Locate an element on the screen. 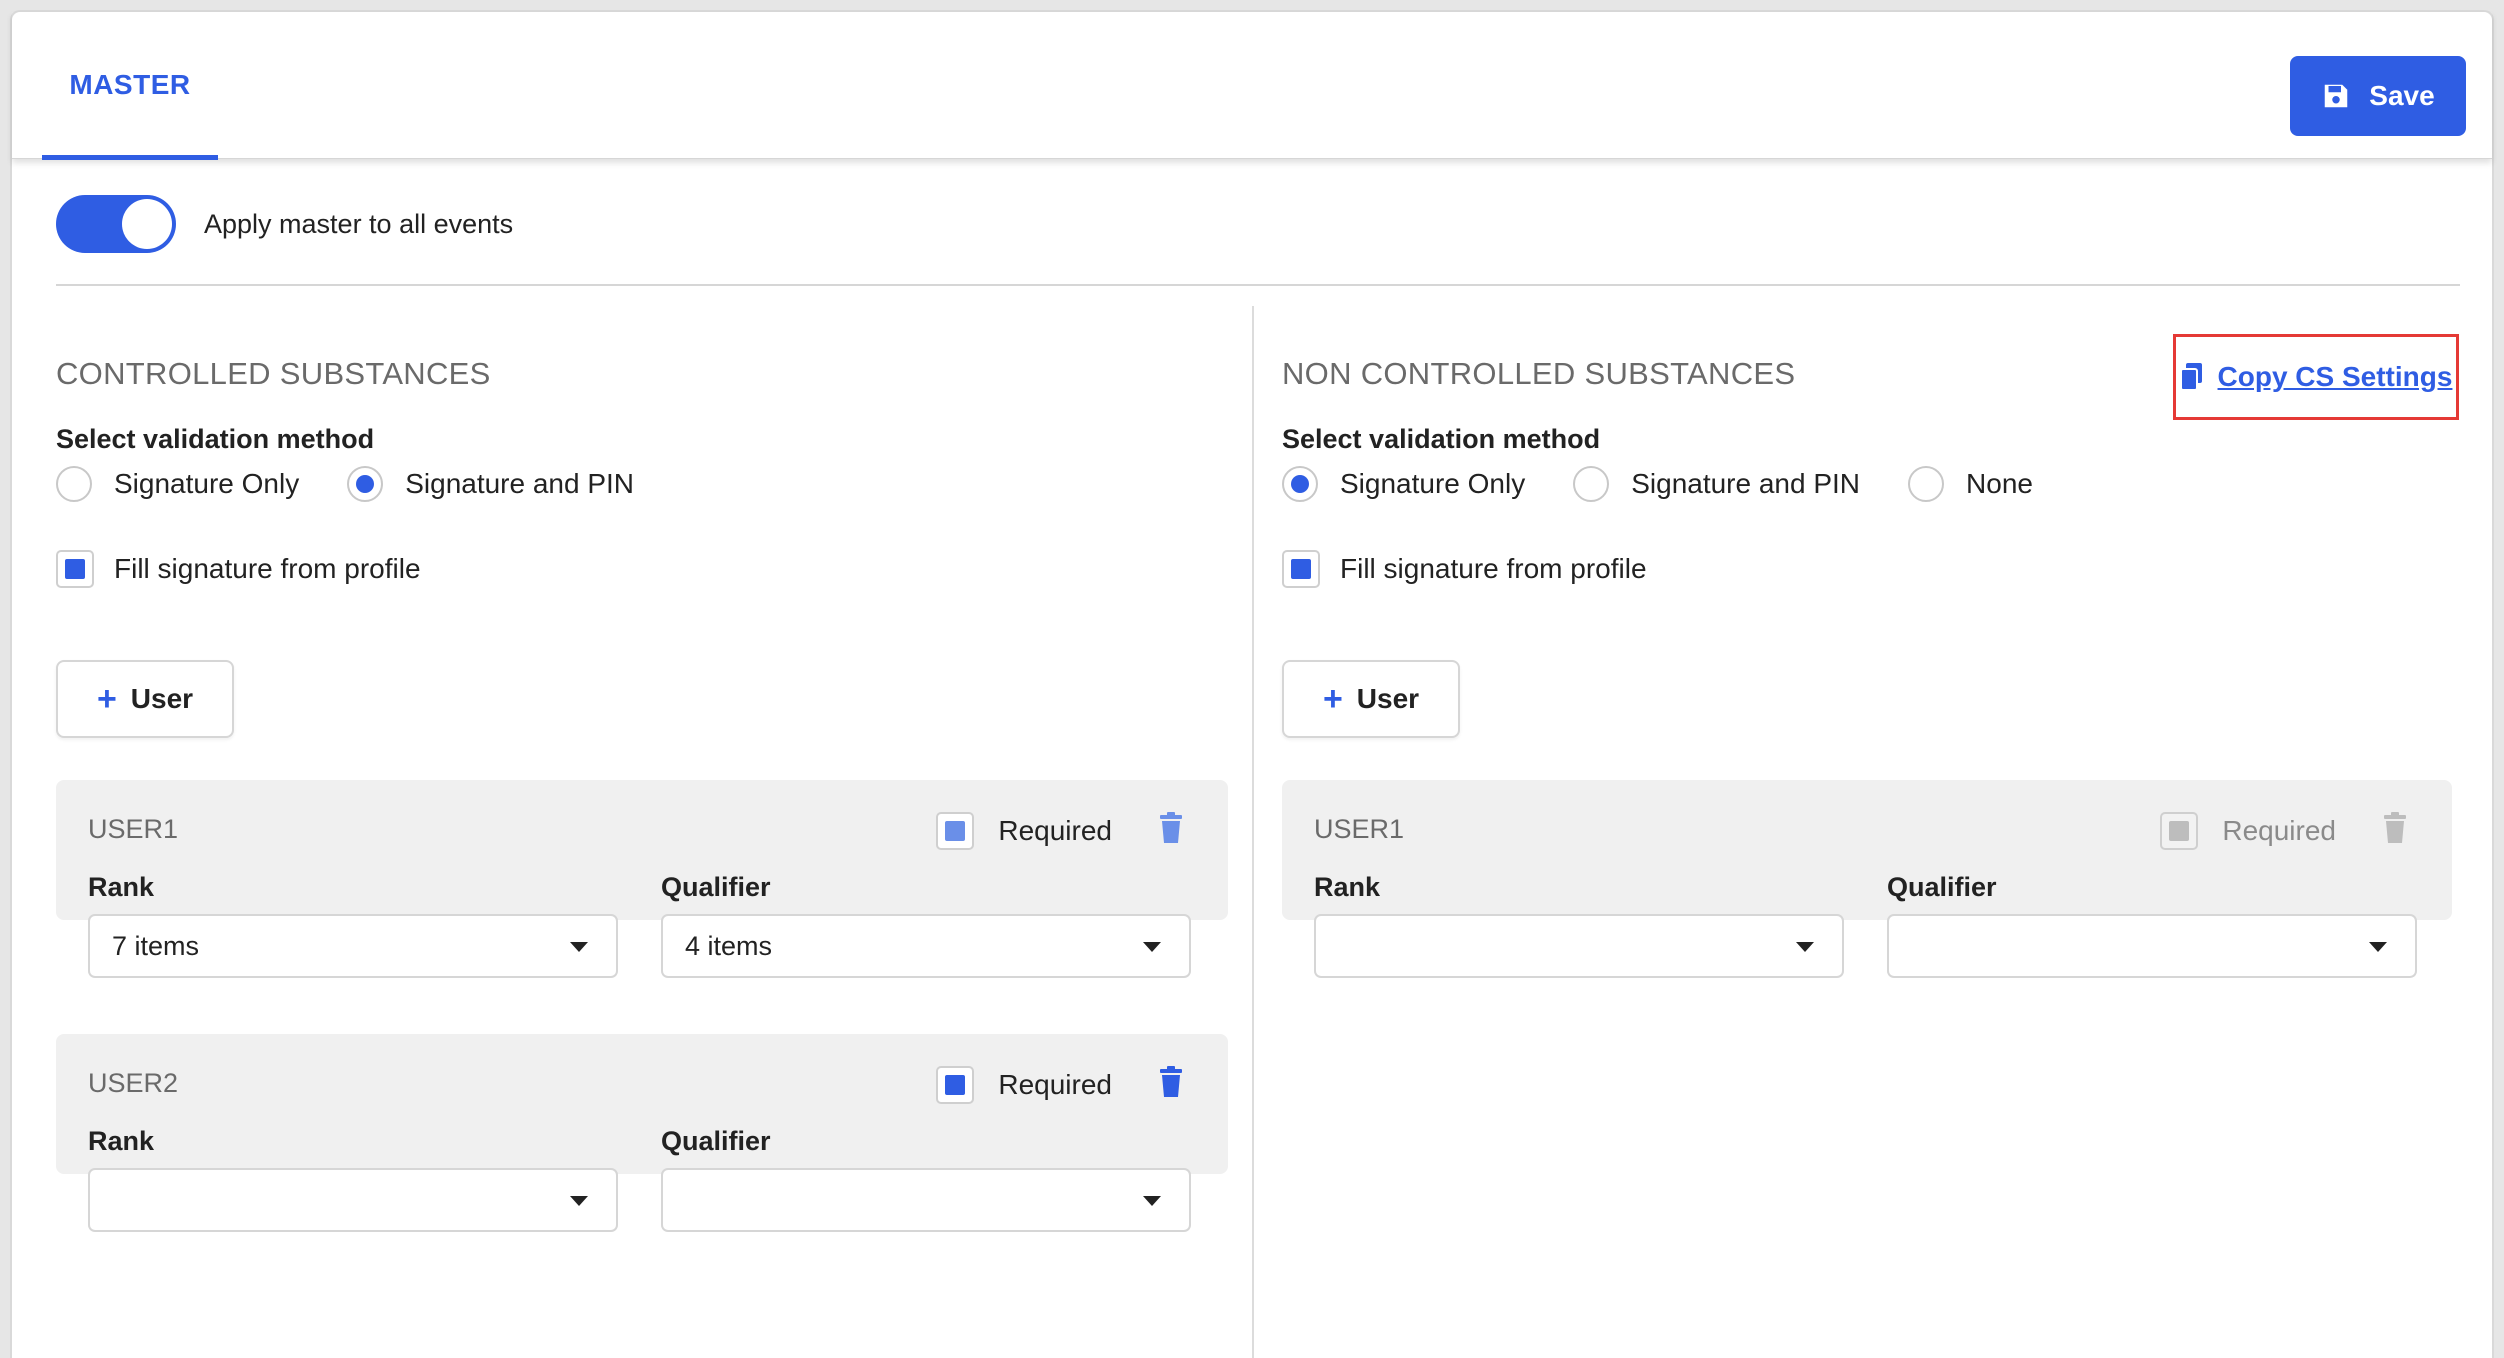 Image resolution: width=2504 pixels, height=1358 pixels. divider is located at coordinates (1258, 285).